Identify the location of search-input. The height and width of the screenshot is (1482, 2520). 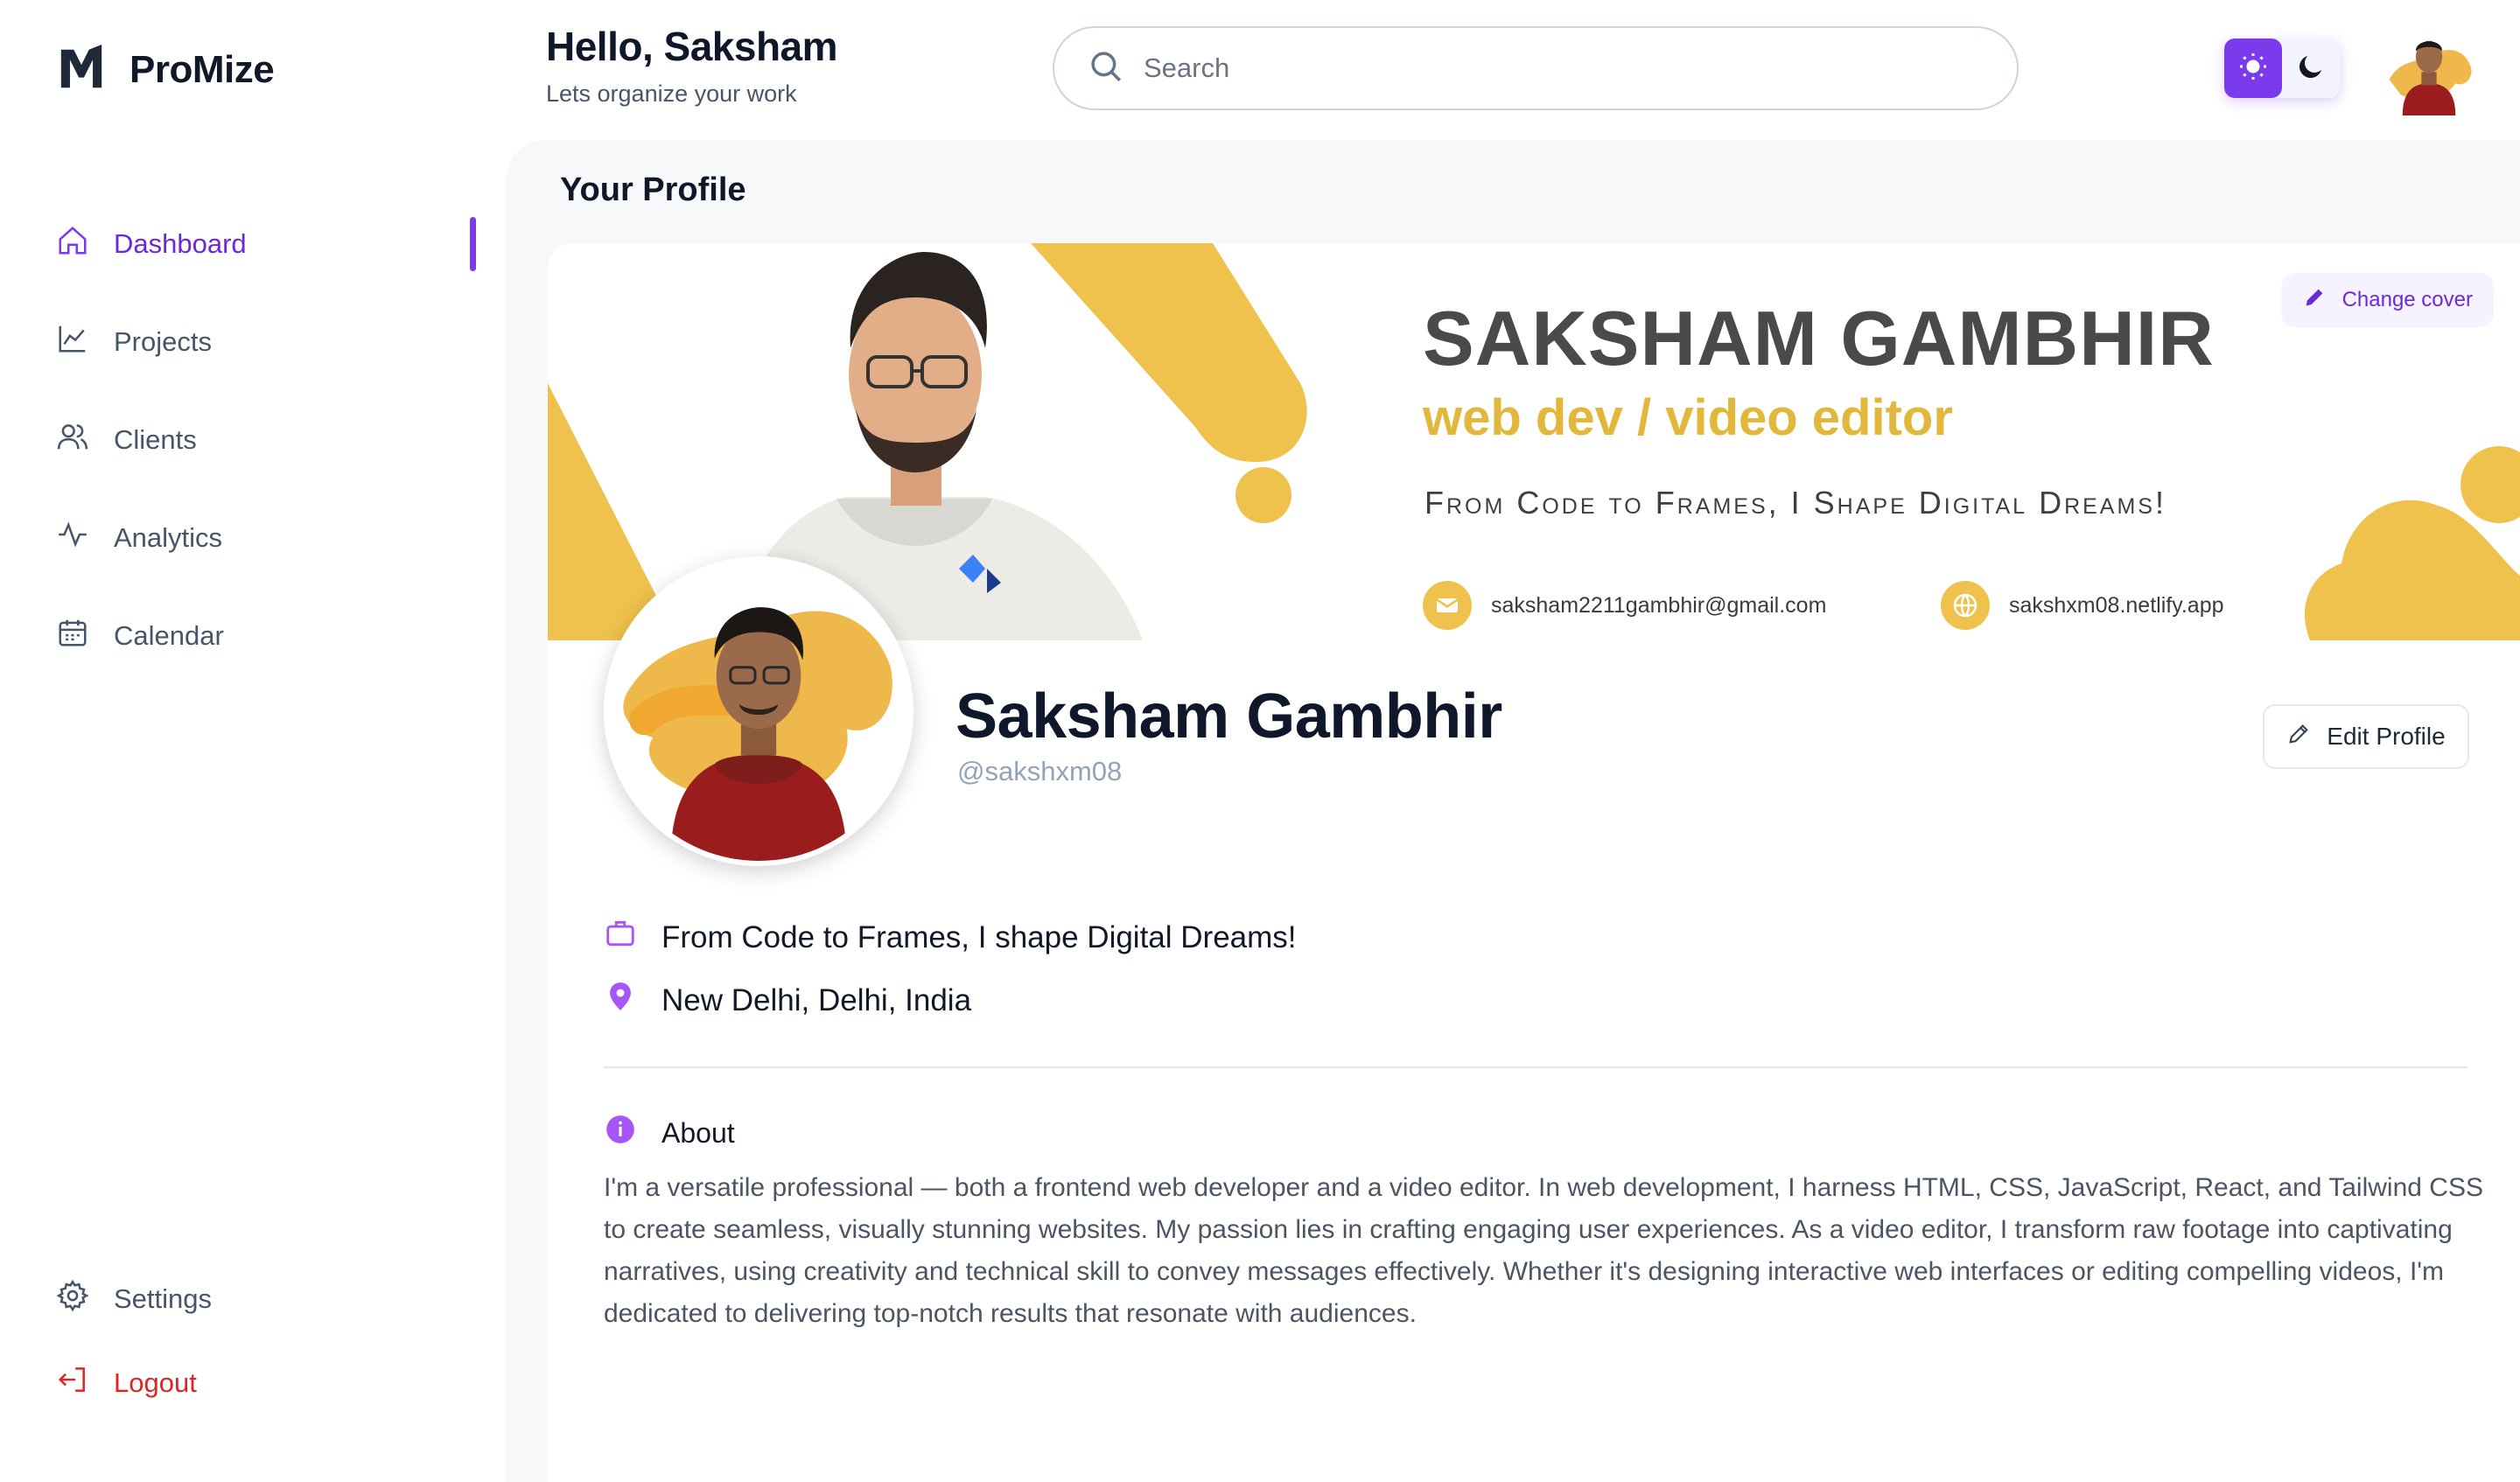
(1537, 68).